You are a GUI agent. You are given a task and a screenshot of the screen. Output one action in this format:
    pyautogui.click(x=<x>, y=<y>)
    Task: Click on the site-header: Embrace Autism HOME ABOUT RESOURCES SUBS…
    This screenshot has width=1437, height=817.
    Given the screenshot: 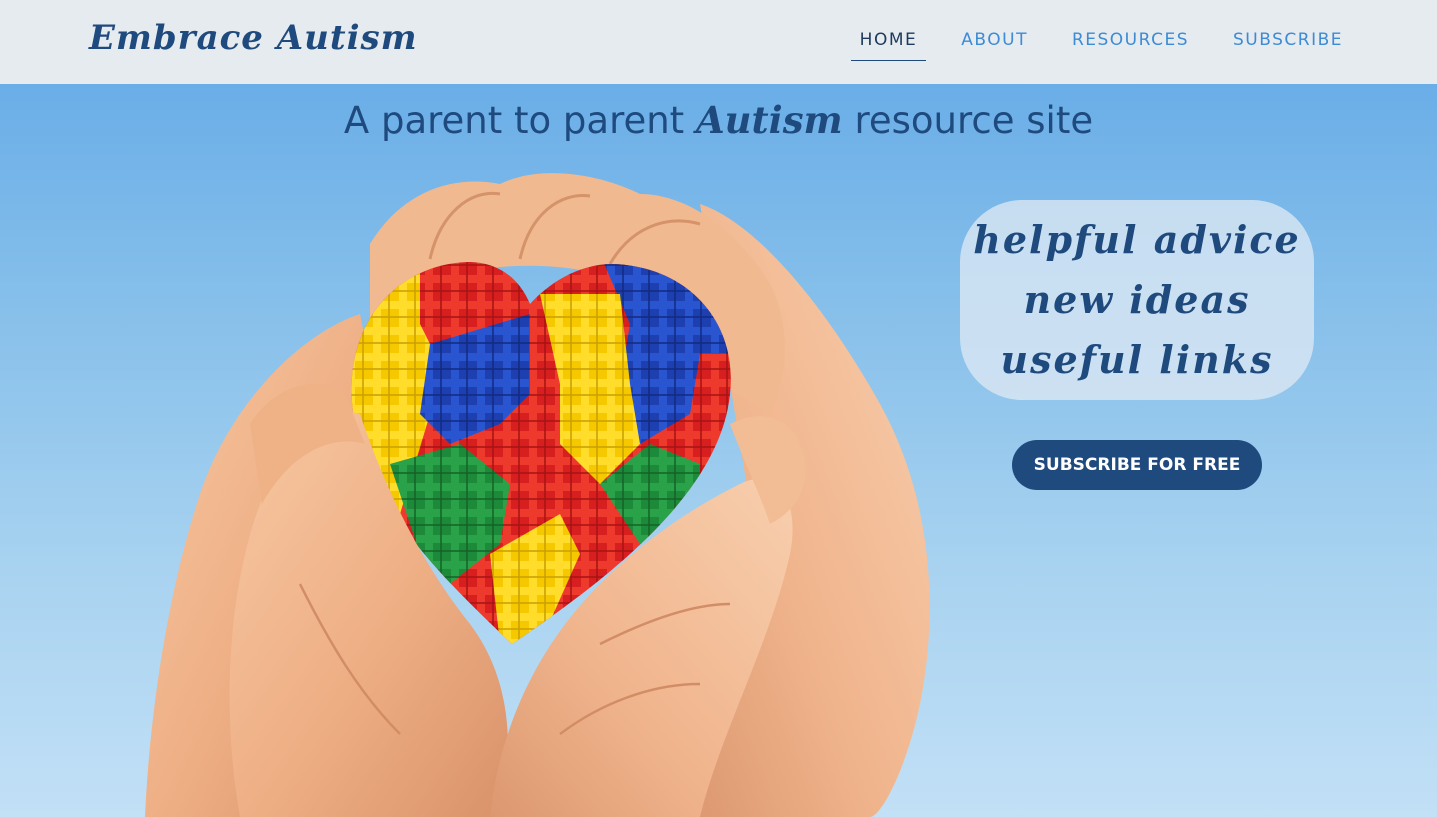 What is the action you would take?
    pyautogui.click(x=718, y=42)
    